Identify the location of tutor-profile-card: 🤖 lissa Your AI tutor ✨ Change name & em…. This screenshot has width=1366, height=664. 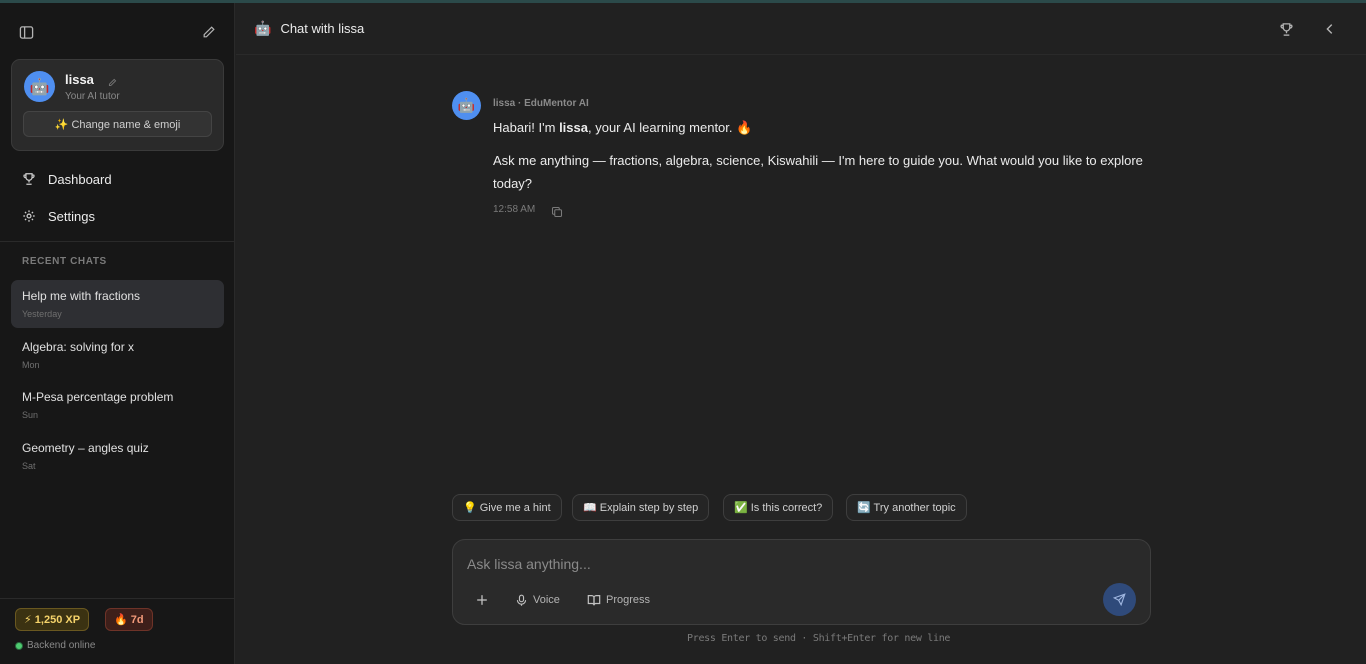
(117, 105).